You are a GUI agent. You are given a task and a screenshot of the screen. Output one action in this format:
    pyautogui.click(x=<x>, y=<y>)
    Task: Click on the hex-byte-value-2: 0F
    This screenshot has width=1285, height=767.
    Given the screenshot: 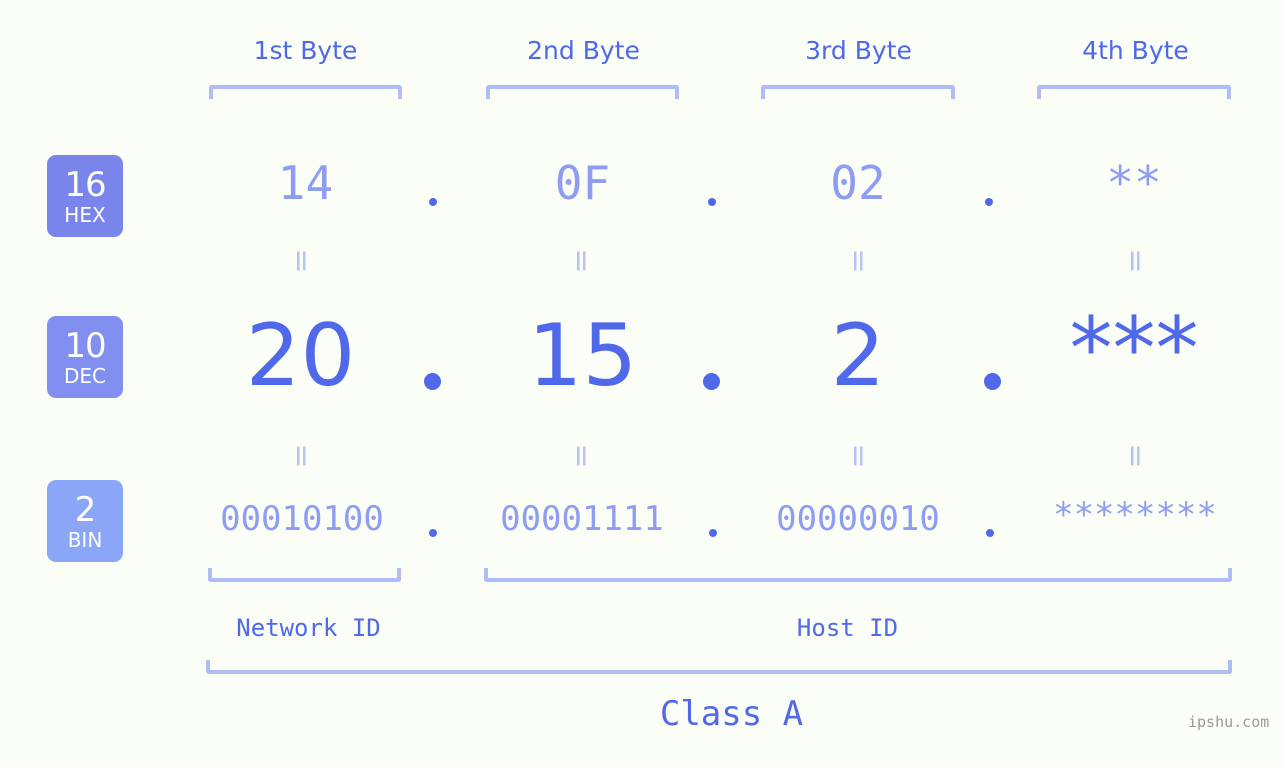 What is the action you would take?
    pyautogui.click(x=582, y=183)
    